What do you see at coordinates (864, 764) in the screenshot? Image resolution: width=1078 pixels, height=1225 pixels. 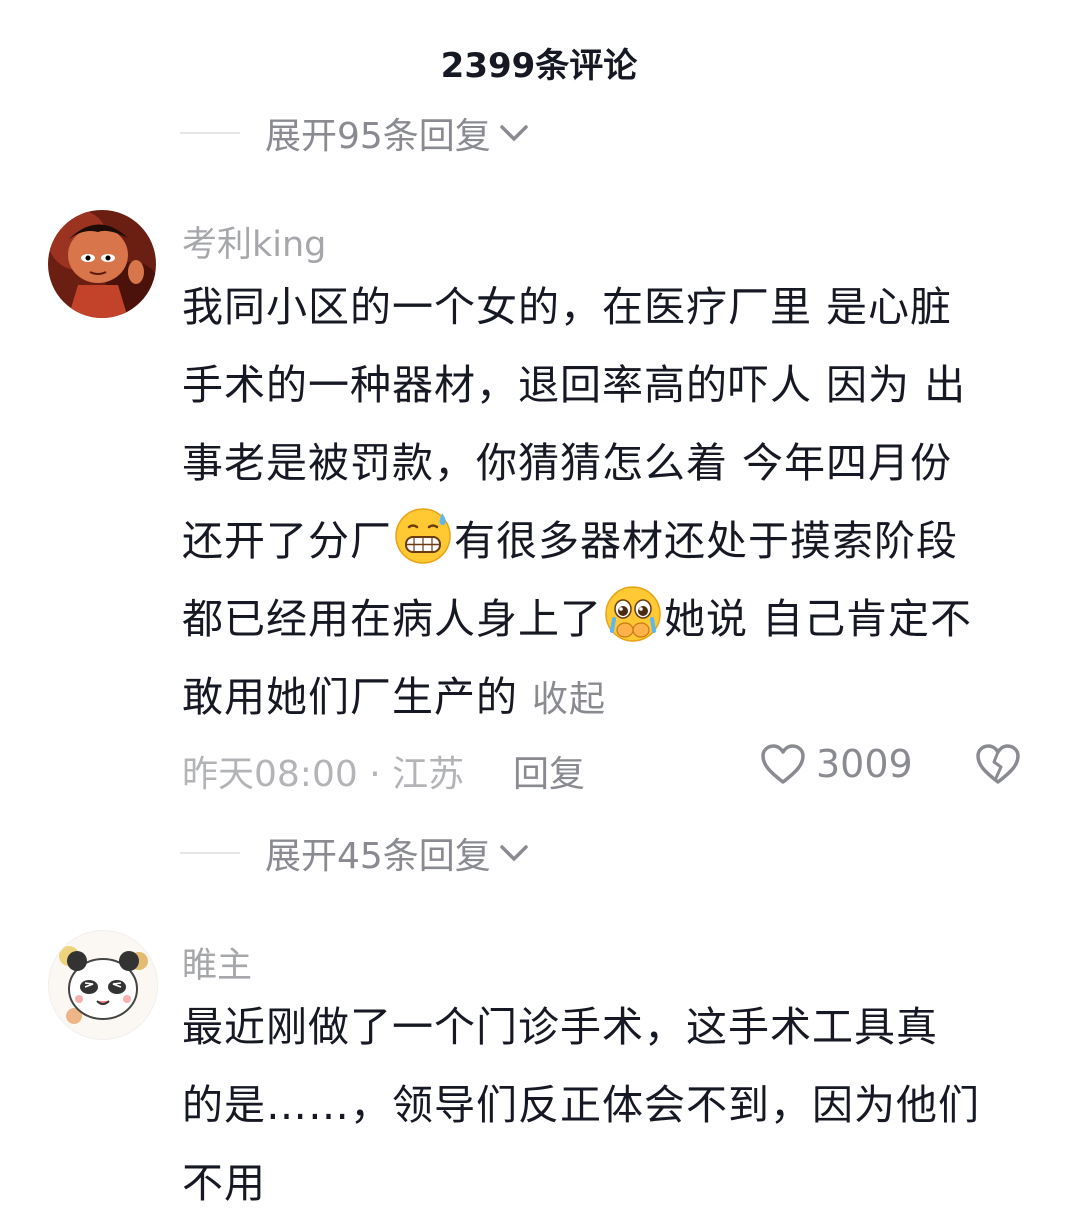 I see `like-count: 3009` at bounding box center [864, 764].